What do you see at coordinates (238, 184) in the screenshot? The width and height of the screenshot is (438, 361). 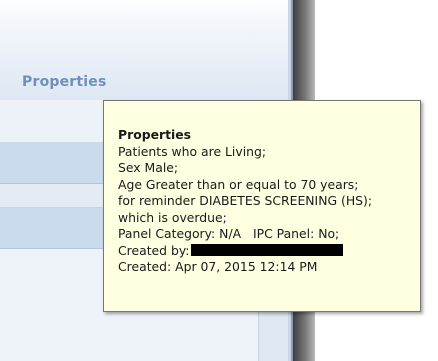 I see `tooltip-line-age: Age Greater than or equal to 70 years;` at bounding box center [238, 184].